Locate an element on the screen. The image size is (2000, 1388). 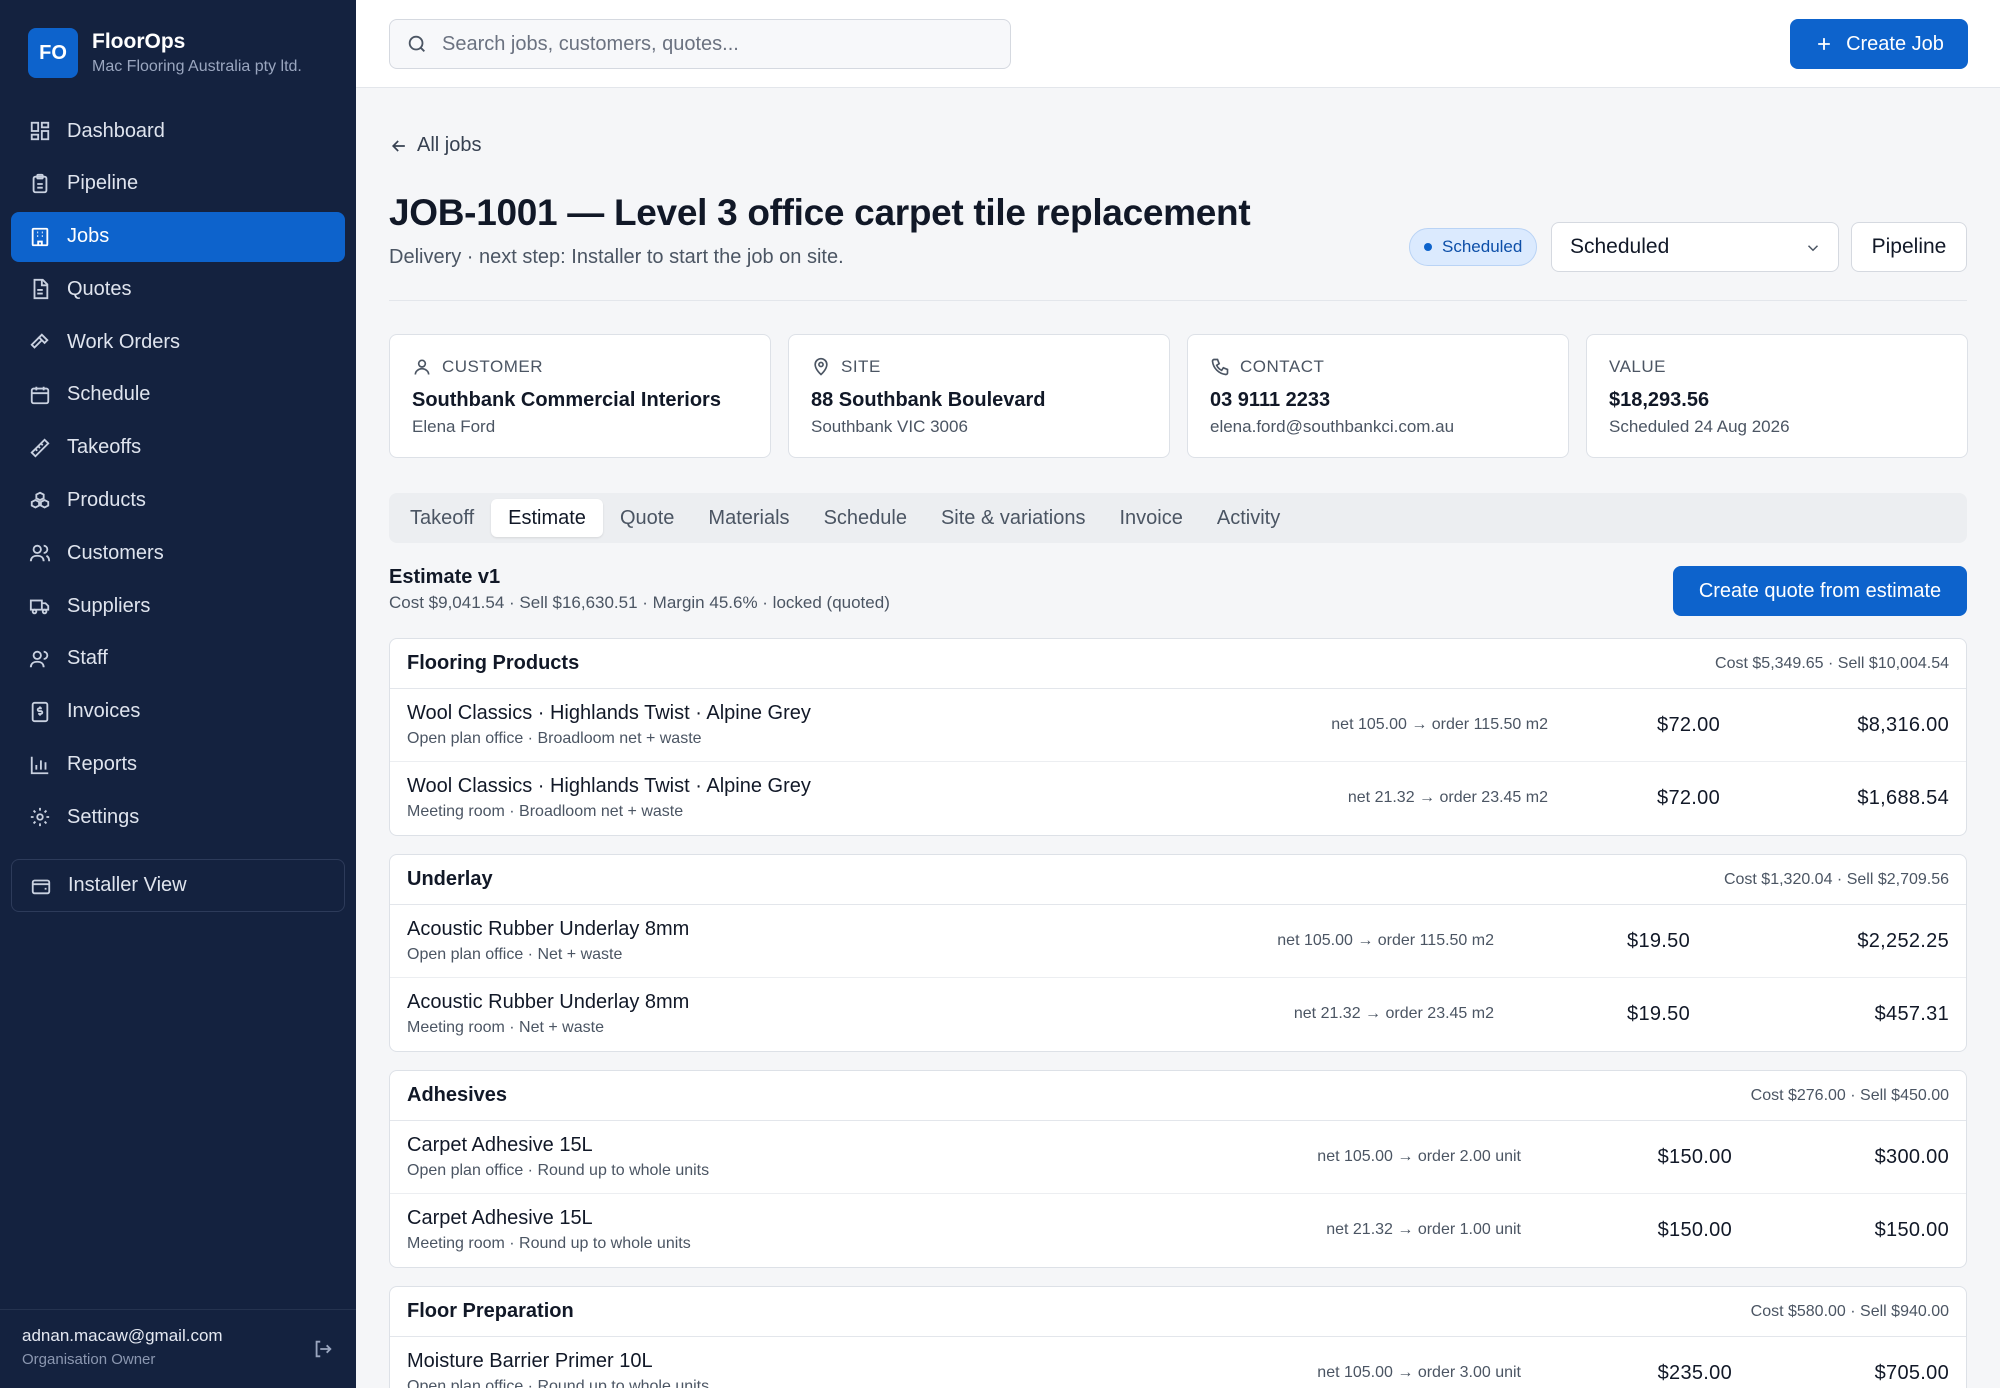
ruler-icon is located at coordinates (40, 448).